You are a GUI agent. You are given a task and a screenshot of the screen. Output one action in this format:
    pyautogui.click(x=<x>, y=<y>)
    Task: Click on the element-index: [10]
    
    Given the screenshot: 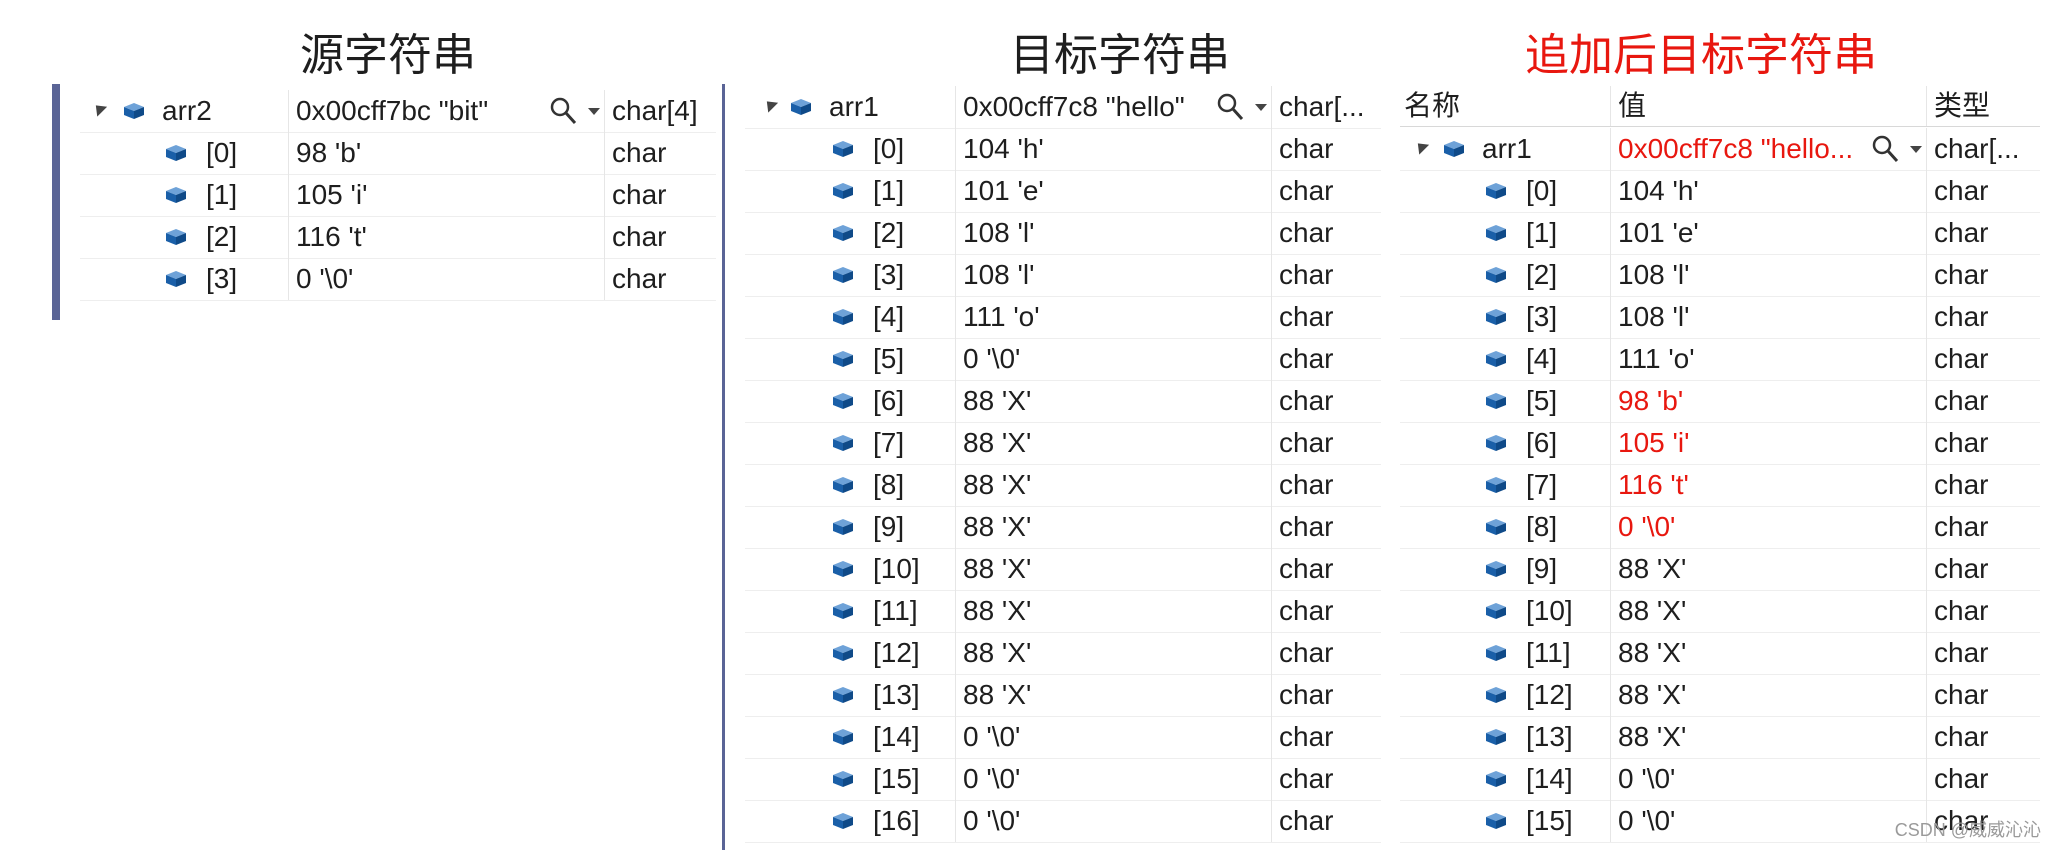 What is the action you would take?
    pyautogui.click(x=1549, y=610)
    